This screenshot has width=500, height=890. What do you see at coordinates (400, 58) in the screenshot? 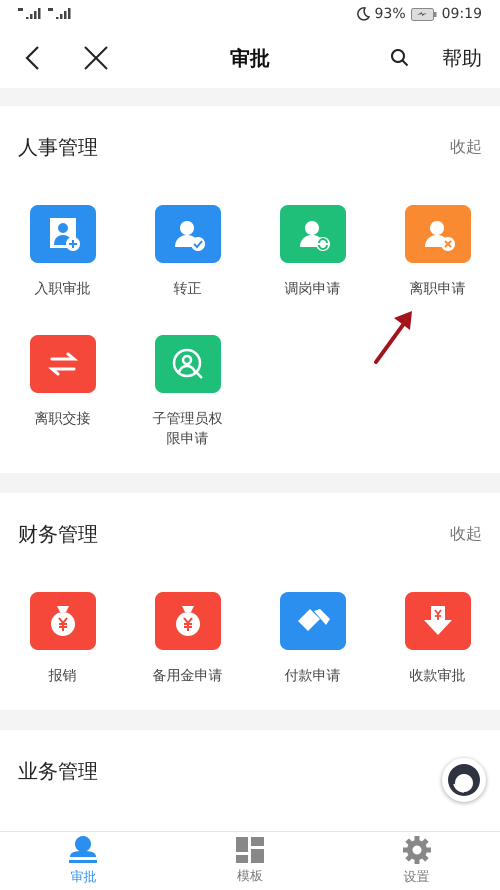
I see `search-button` at bounding box center [400, 58].